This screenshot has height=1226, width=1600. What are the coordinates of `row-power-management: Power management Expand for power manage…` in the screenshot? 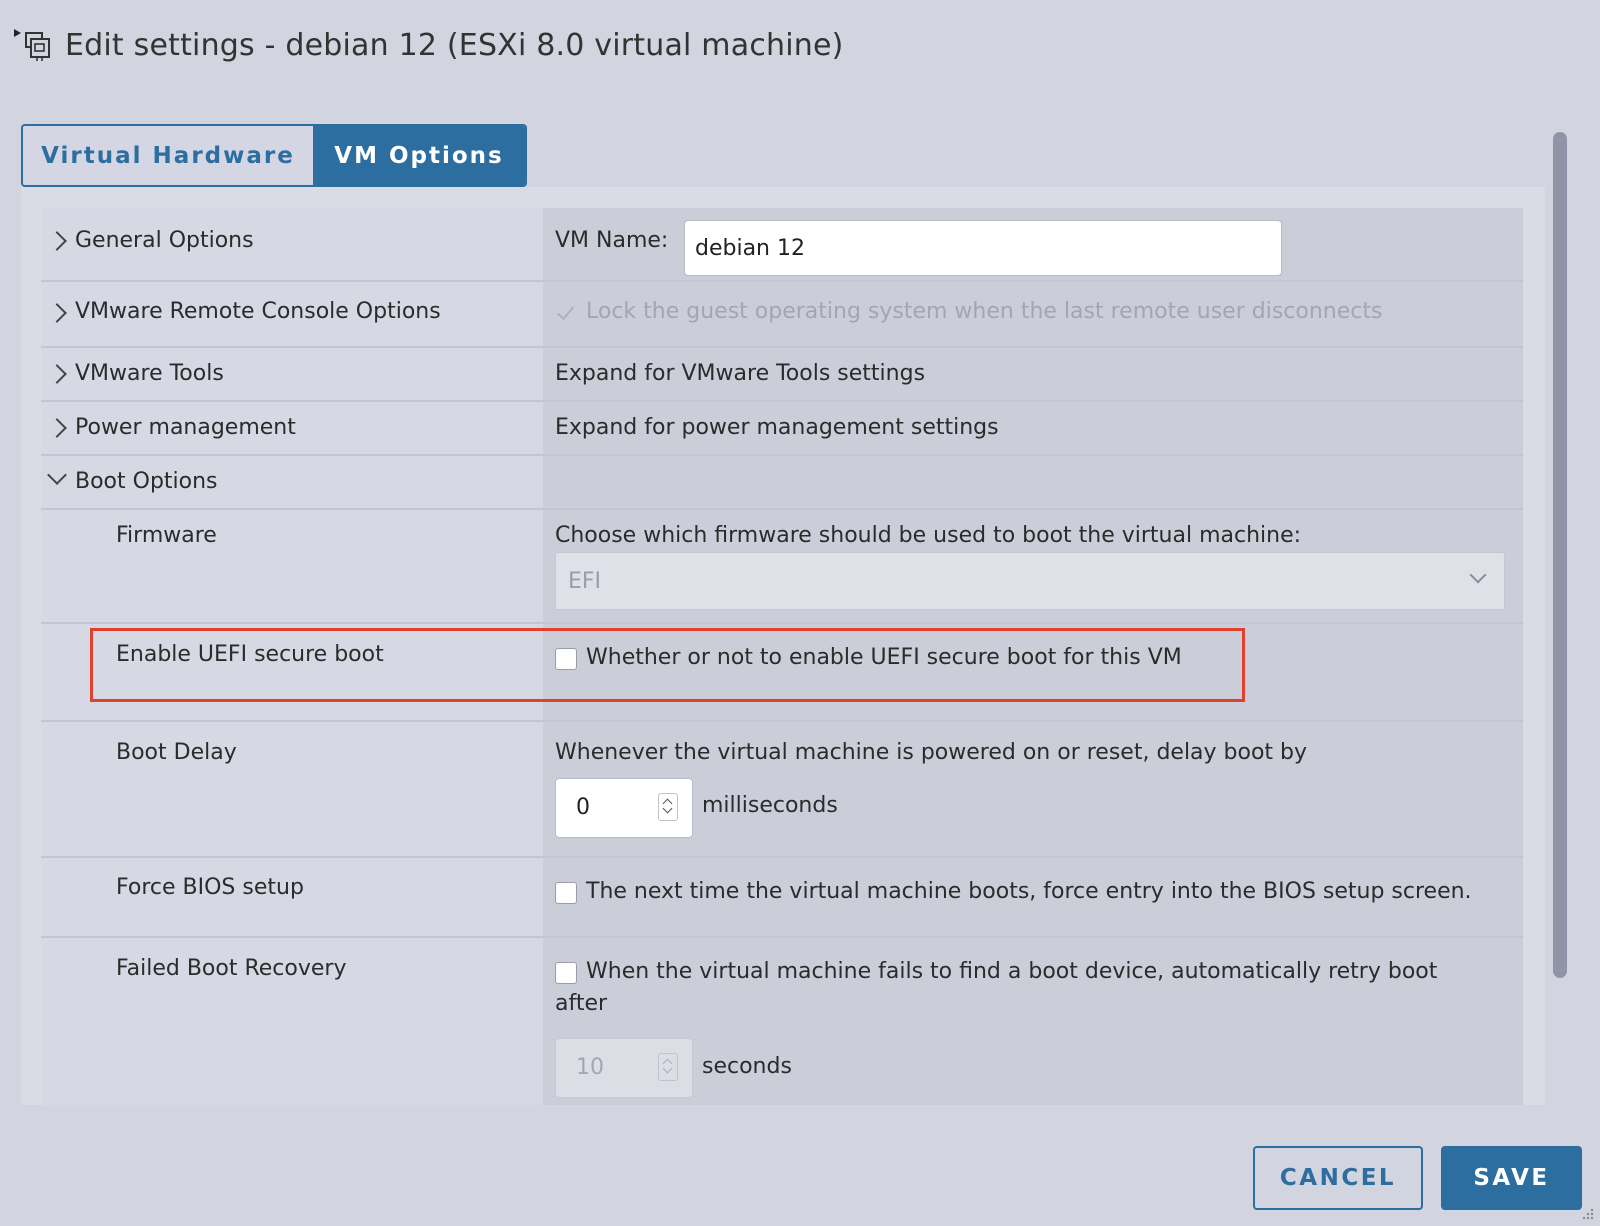 It's located at (782, 429).